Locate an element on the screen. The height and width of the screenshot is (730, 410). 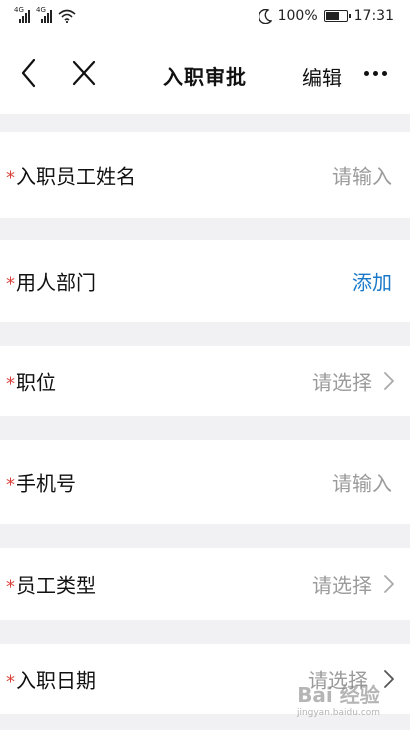
watermark: Bai 经验 jingyan.baidu.com is located at coordinates (338, 698).